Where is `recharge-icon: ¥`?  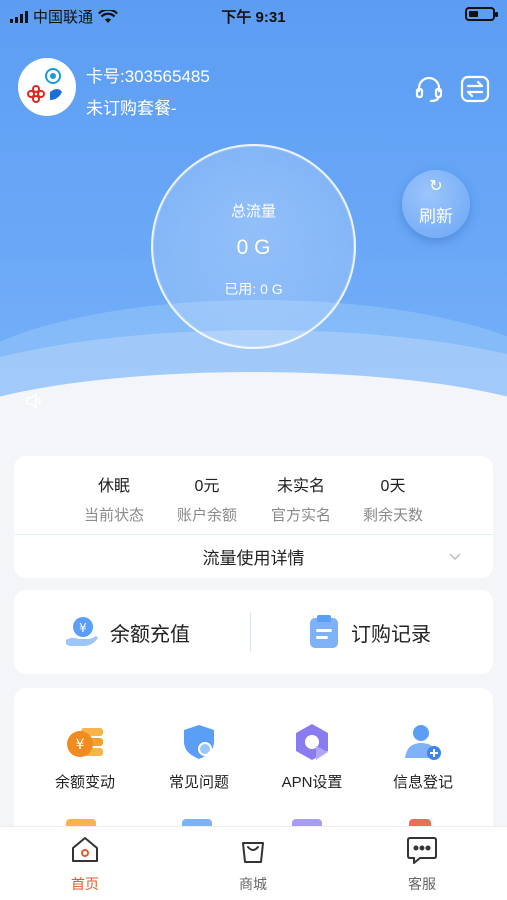 recharge-icon: ¥ is located at coordinates (82, 631).